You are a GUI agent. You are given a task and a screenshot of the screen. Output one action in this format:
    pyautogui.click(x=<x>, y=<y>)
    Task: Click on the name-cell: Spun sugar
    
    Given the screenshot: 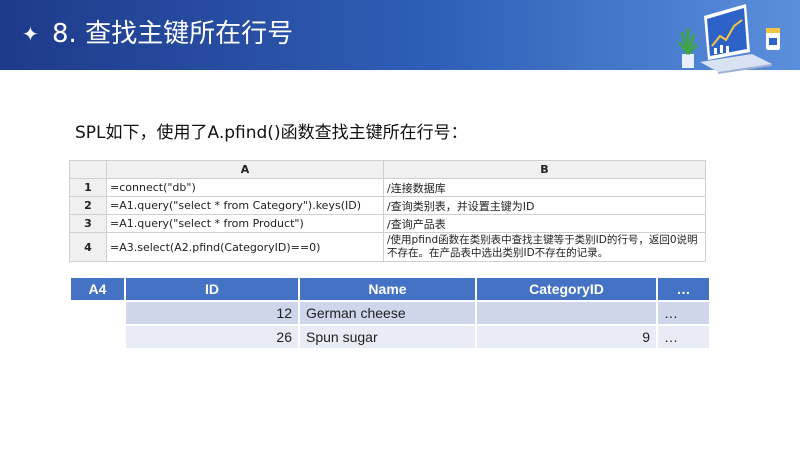 What is the action you would take?
    pyautogui.click(x=387, y=337)
    